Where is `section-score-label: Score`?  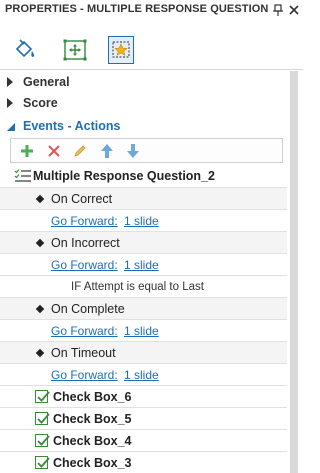 section-score-label: Score is located at coordinates (40, 103).